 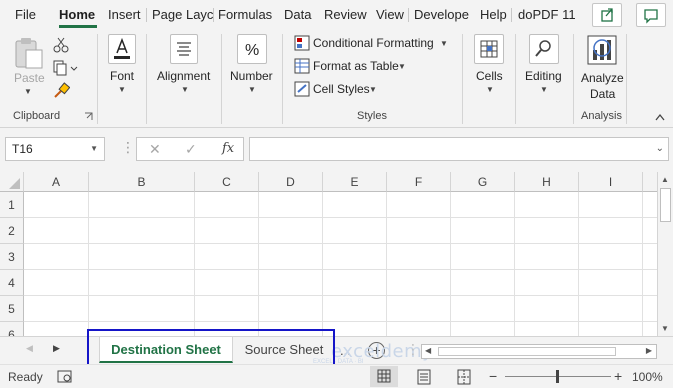 What do you see at coordinates (297, 14) in the screenshot?
I see `tab-data: Data` at bounding box center [297, 14].